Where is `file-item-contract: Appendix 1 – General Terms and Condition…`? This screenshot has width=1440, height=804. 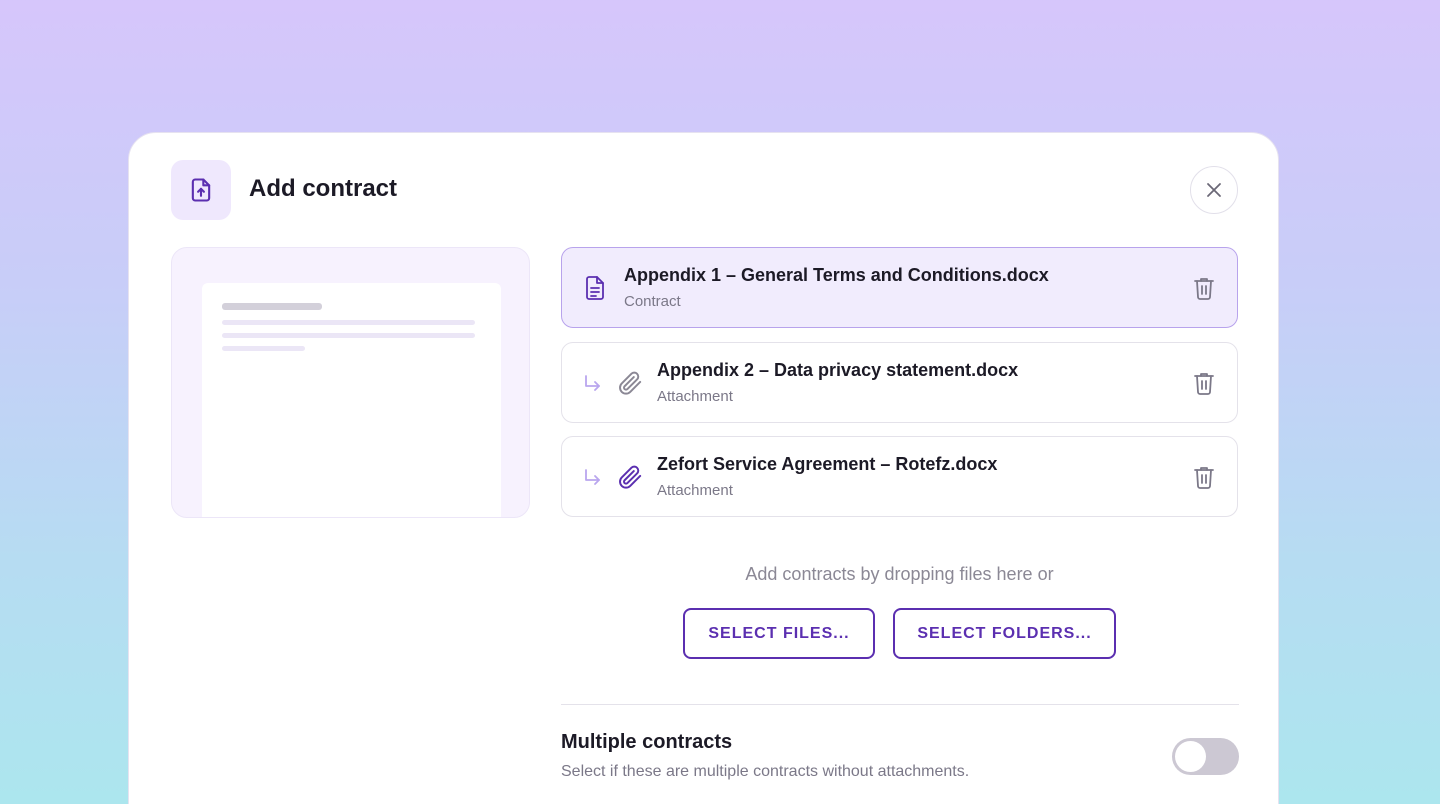 file-item-contract: Appendix 1 – General Terms and Condition… is located at coordinates (899, 287).